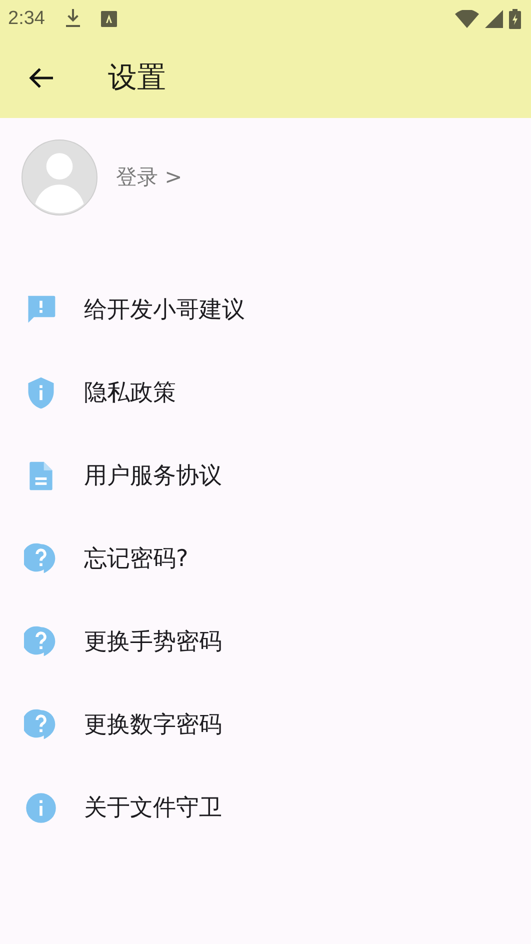 The height and width of the screenshot is (944, 531). What do you see at coordinates (41, 807) in the screenshot?
I see `info-icon` at bounding box center [41, 807].